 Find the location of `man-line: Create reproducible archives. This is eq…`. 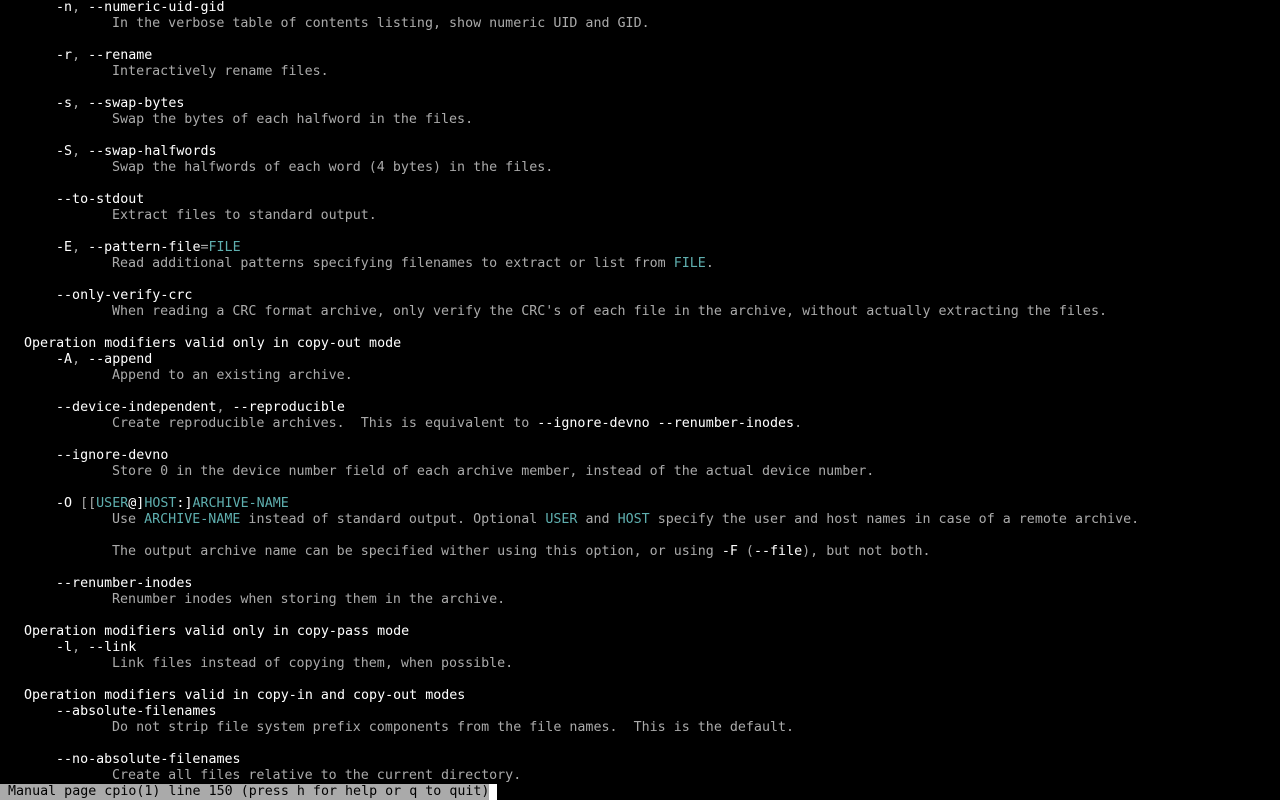

man-line: Create reproducible archives. This is eq… is located at coordinates (457, 424).